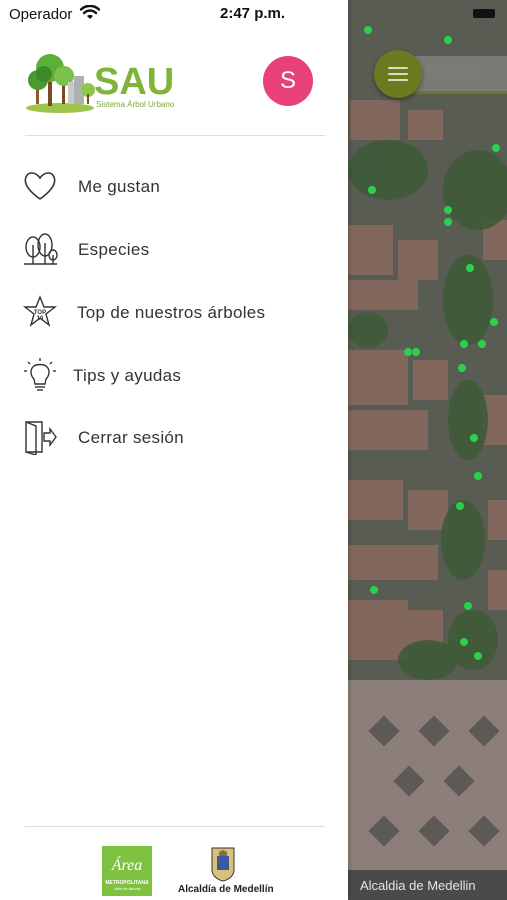  Describe the element at coordinates (90, 12) in the screenshot. I see `wifi-icon` at that location.